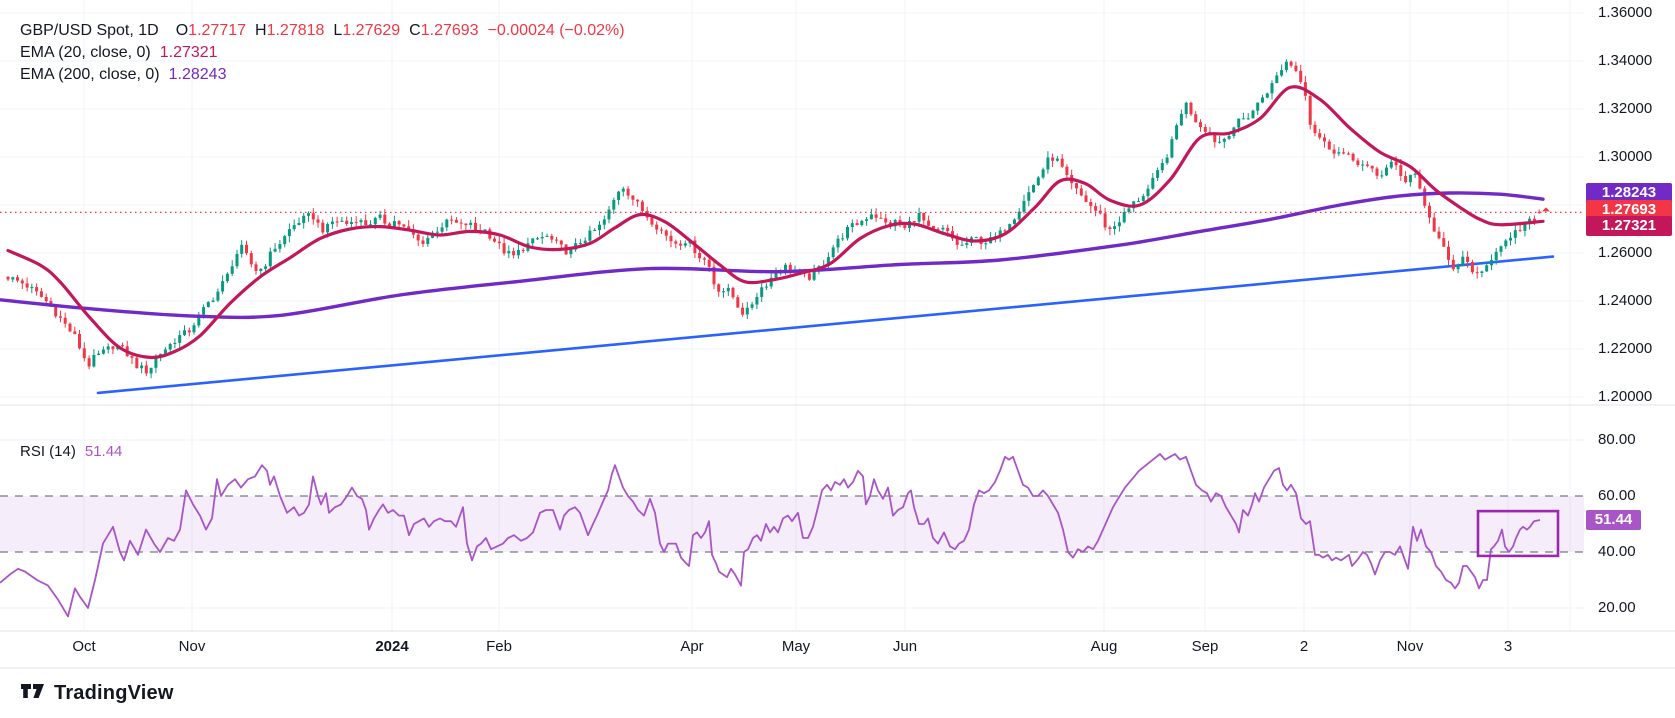  I want to click on price-tick-label: 1.24000, so click(1625, 300).